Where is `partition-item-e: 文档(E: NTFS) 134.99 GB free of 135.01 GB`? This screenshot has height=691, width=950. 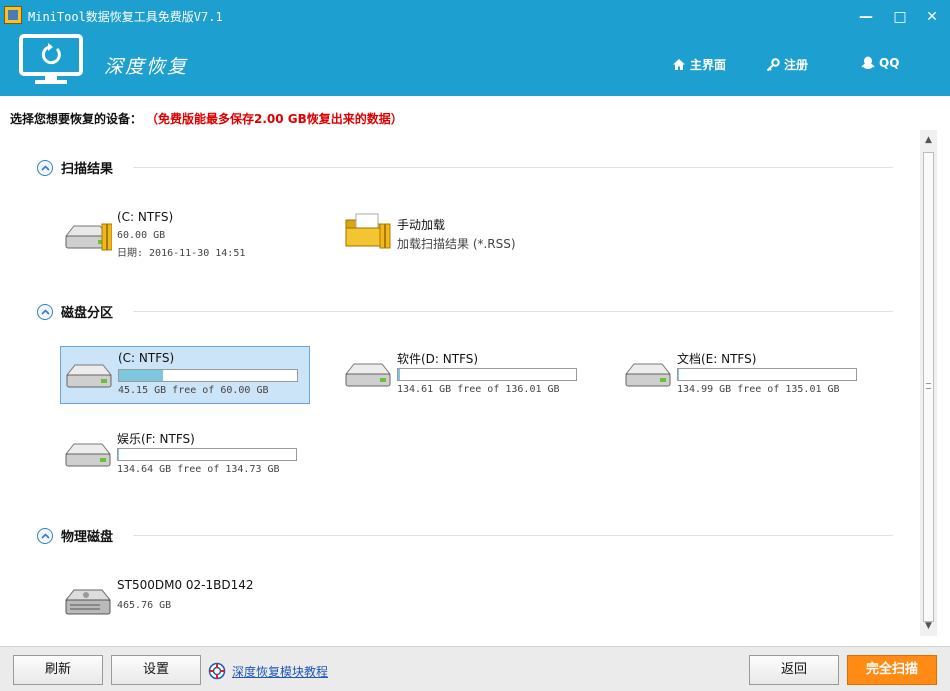 partition-item-e: 文档(E: NTFS) 134.99 GB free of 135.01 GB is located at coordinates (745, 375).